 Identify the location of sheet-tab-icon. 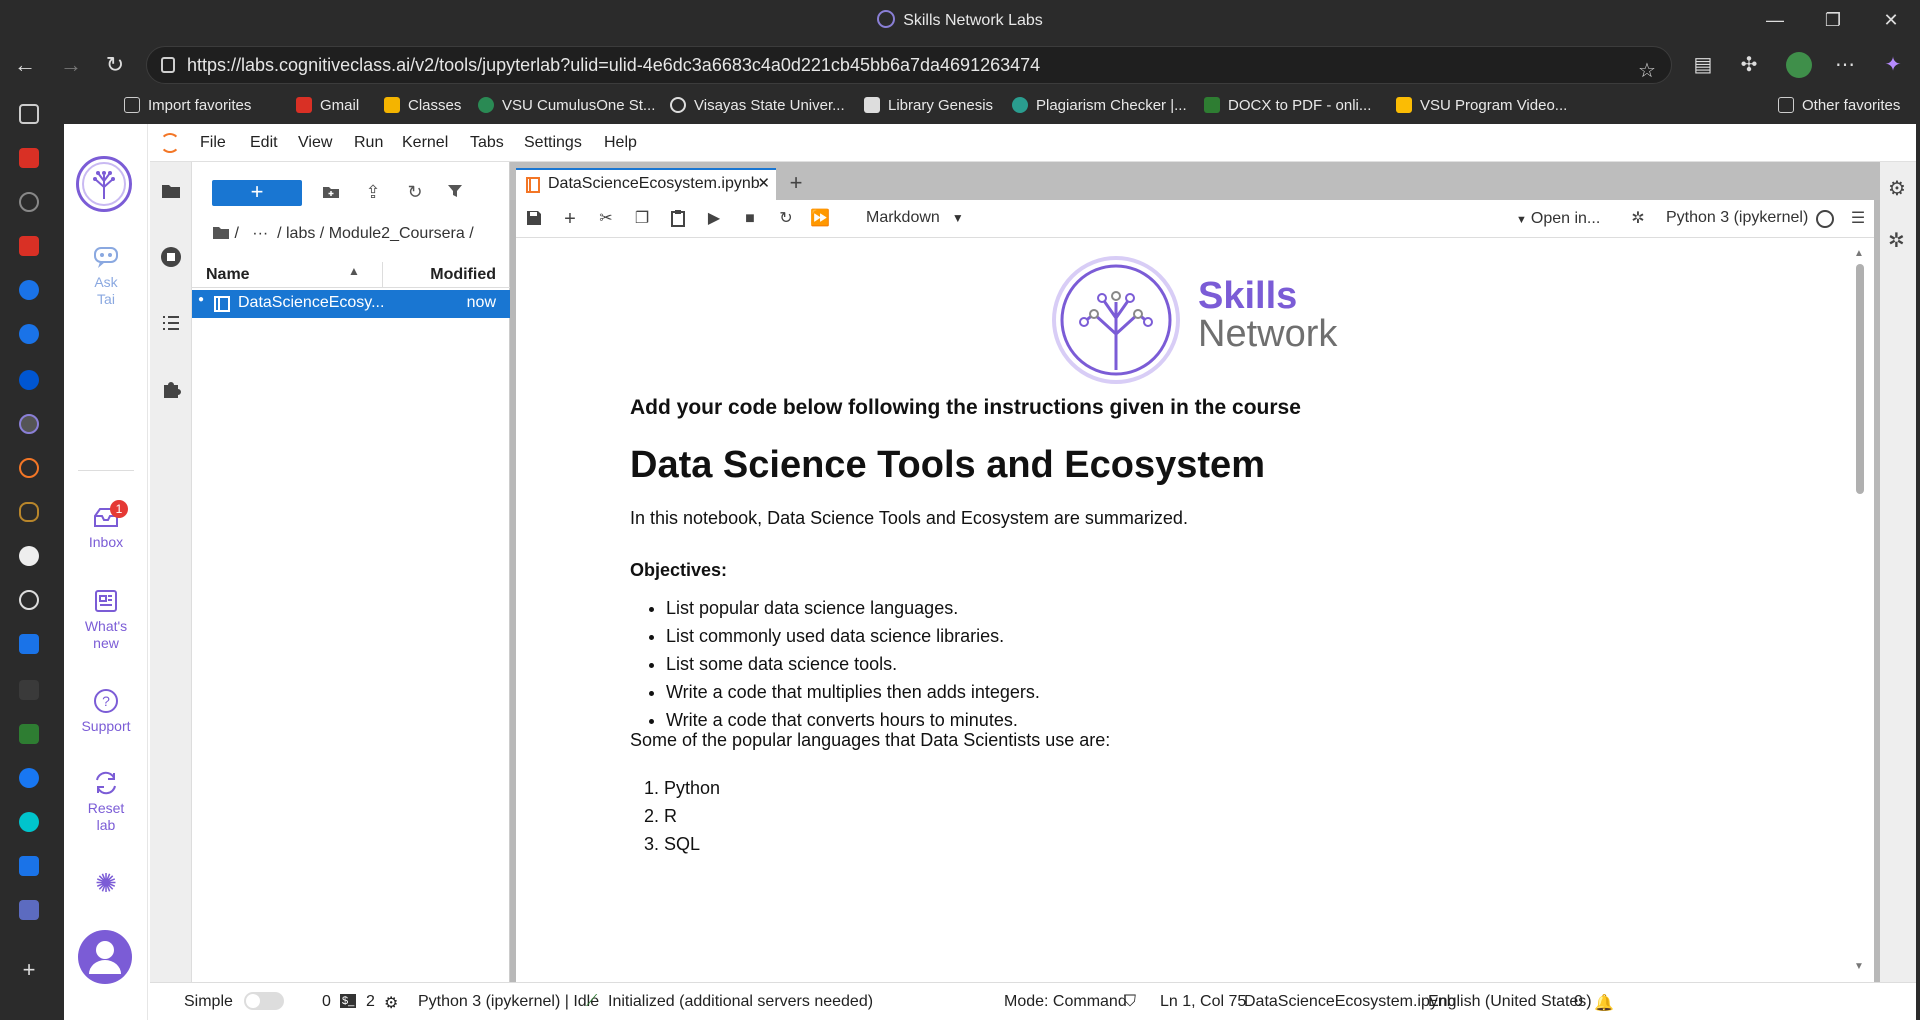
(29, 734).